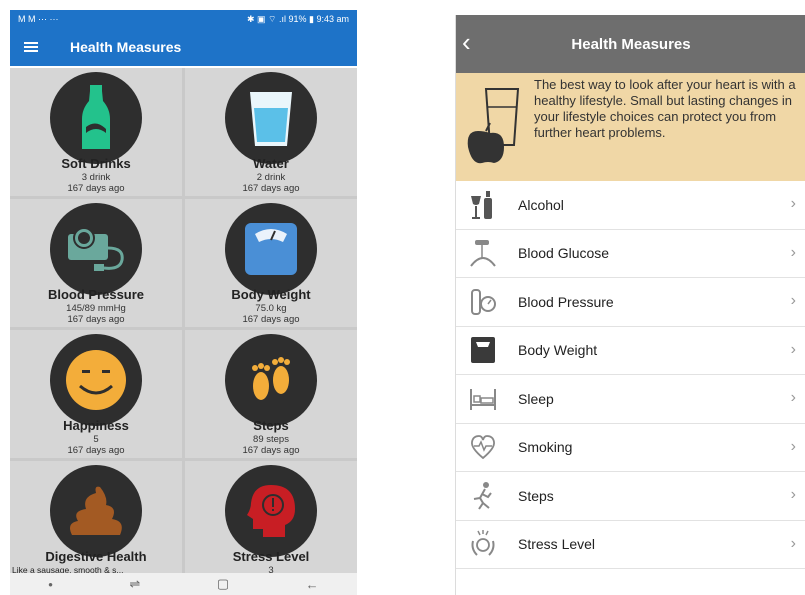  I want to click on list-item-label: Steps, so click(536, 495).